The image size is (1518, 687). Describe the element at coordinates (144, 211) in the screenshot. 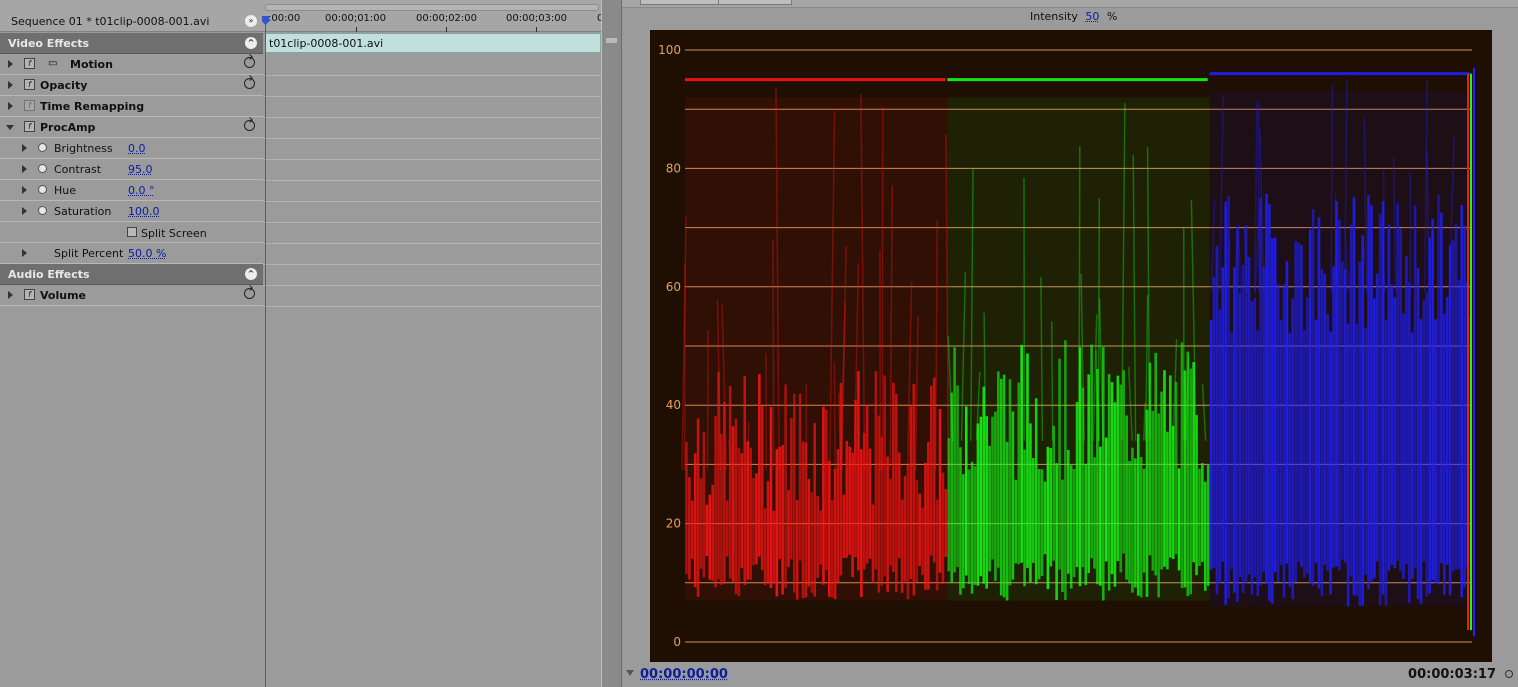

I see `saturation-value: 100.0` at that location.